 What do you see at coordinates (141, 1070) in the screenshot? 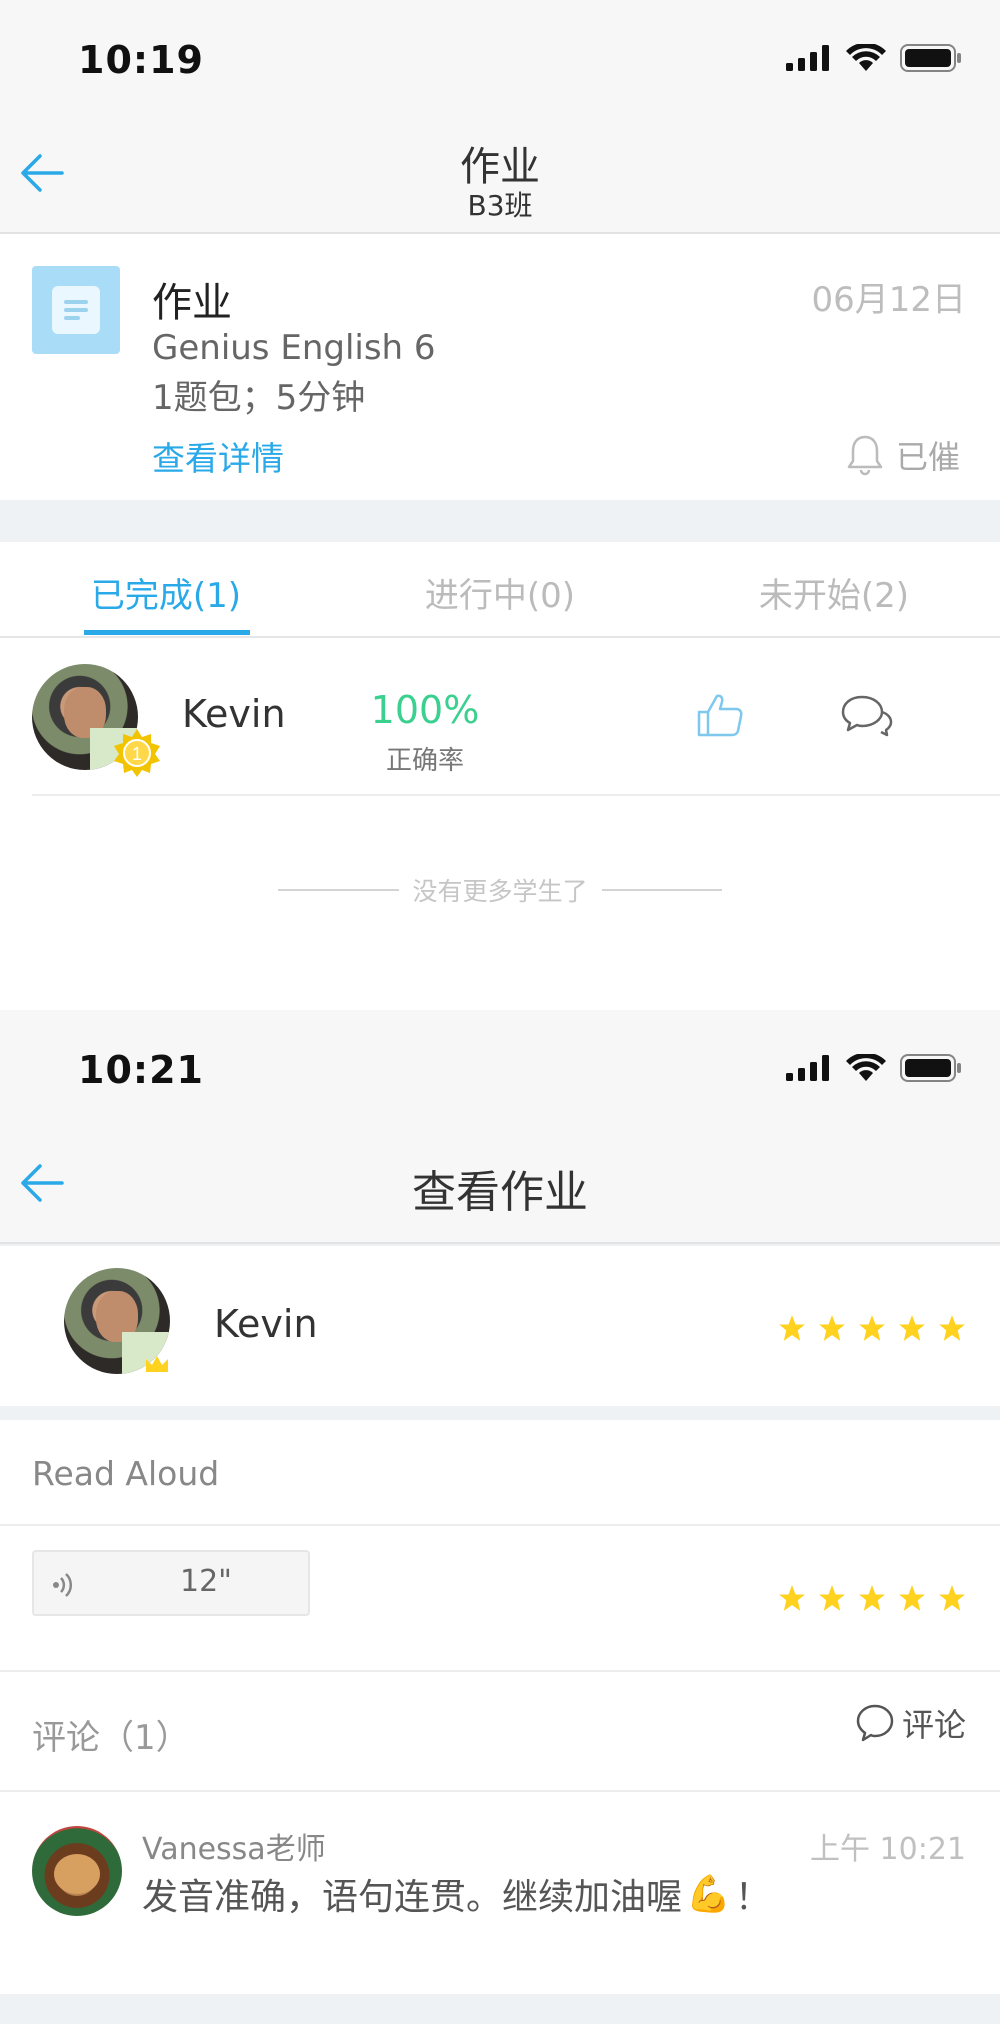
I see `status-time: 10:21` at bounding box center [141, 1070].